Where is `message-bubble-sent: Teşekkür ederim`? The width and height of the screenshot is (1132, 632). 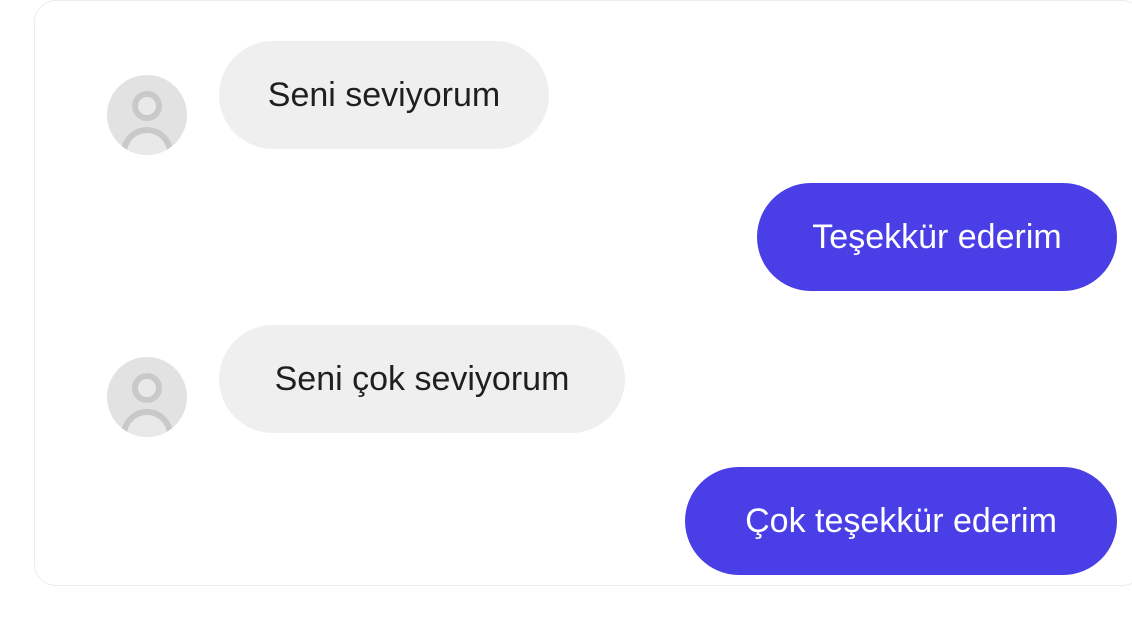
message-bubble-sent: Teşekkür ederim is located at coordinates (937, 237).